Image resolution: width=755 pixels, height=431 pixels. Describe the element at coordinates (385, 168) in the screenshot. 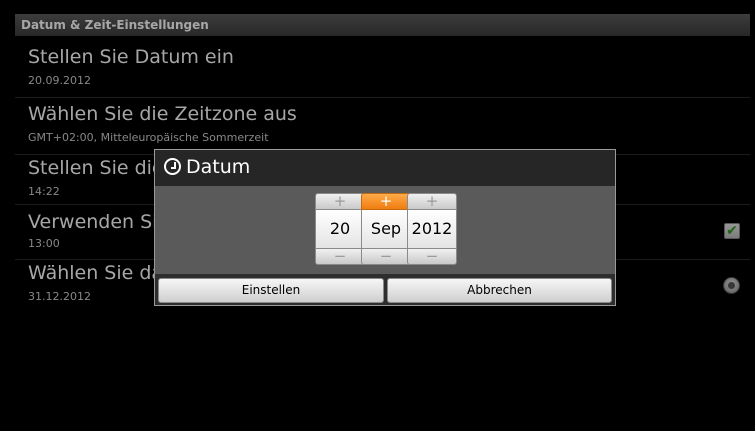

I see `dialog-header: Datum` at that location.